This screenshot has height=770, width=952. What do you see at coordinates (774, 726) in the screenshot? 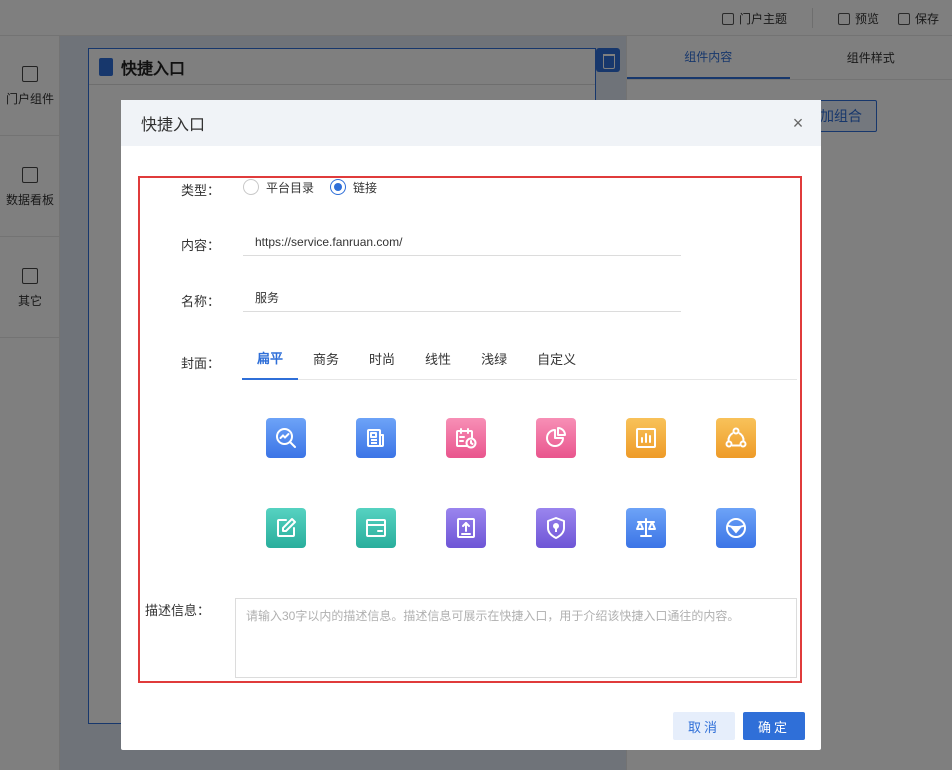
I see `confirm-button: 确定` at bounding box center [774, 726].